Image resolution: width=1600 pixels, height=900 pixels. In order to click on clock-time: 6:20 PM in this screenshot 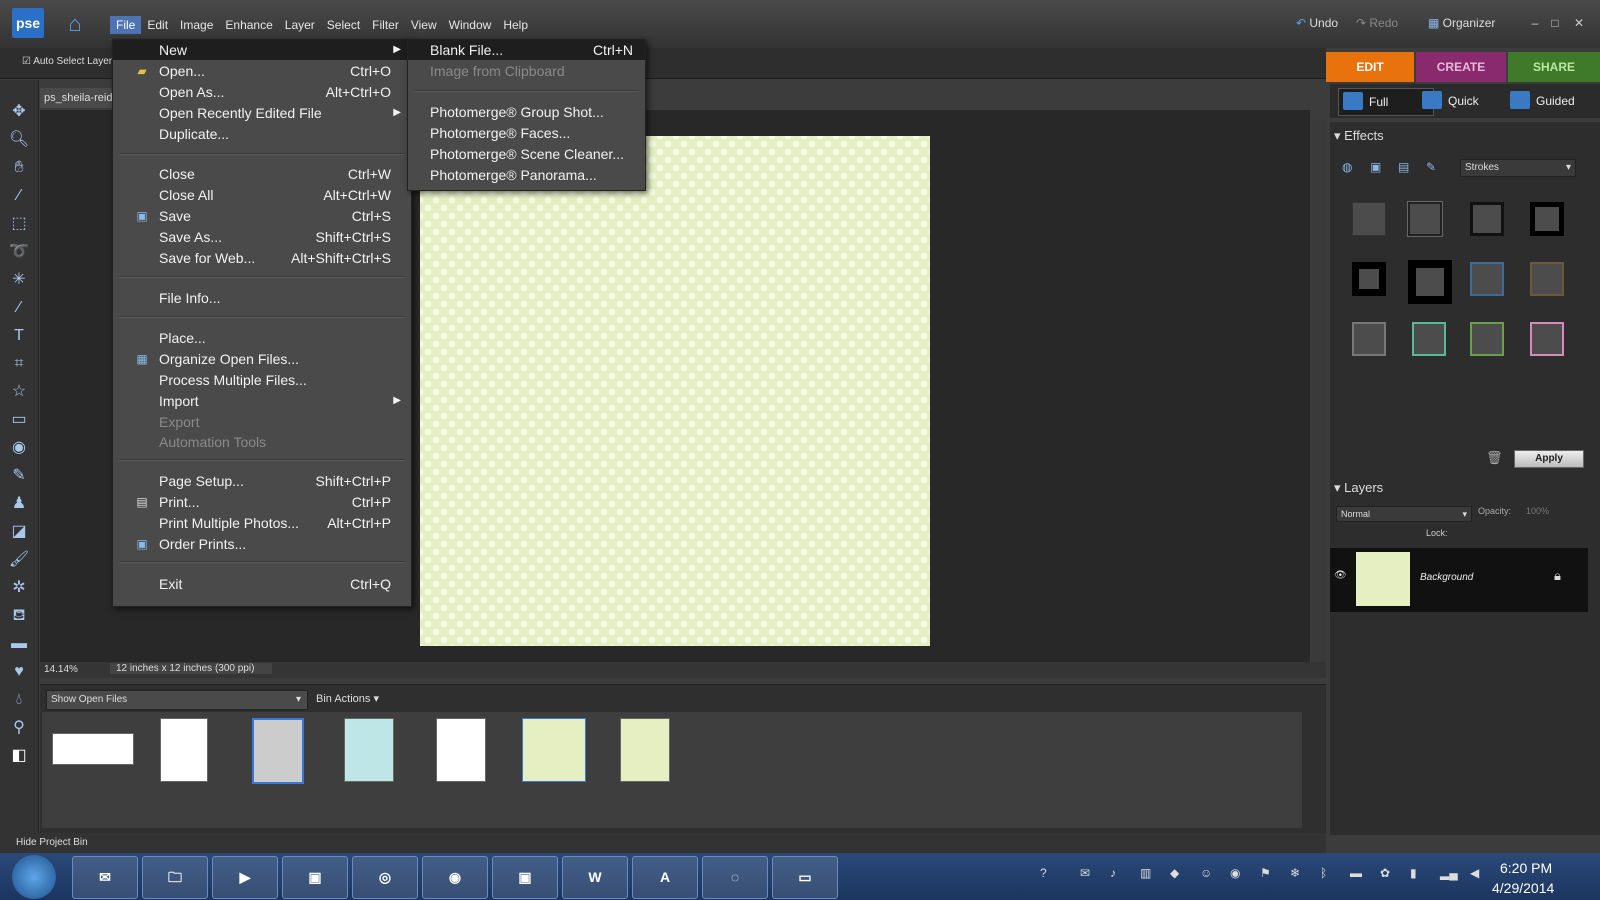, I will do `click(1526, 868)`.